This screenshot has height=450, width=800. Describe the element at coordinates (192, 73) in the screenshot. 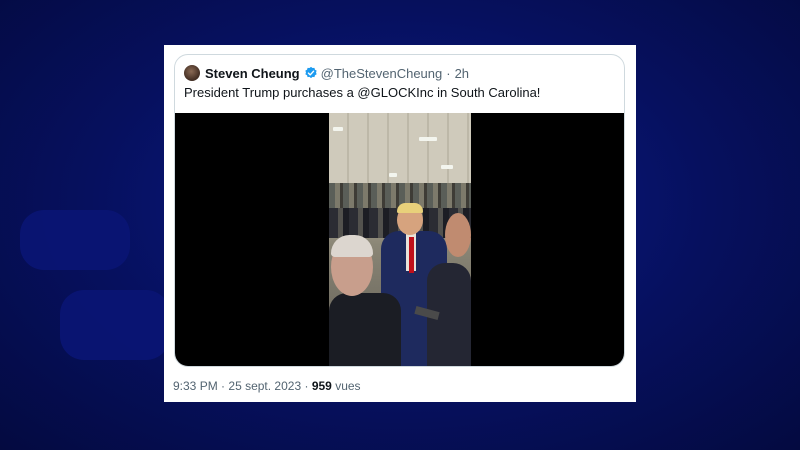

I see `avatar` at that location.